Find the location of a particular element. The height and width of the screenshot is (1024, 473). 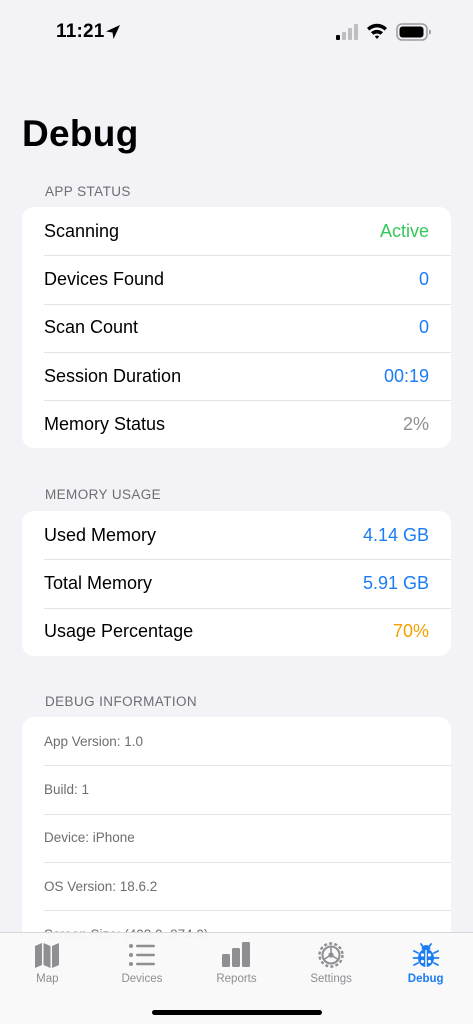

used-memory-value: 4.14 GB is located at coordinates (395, 534).